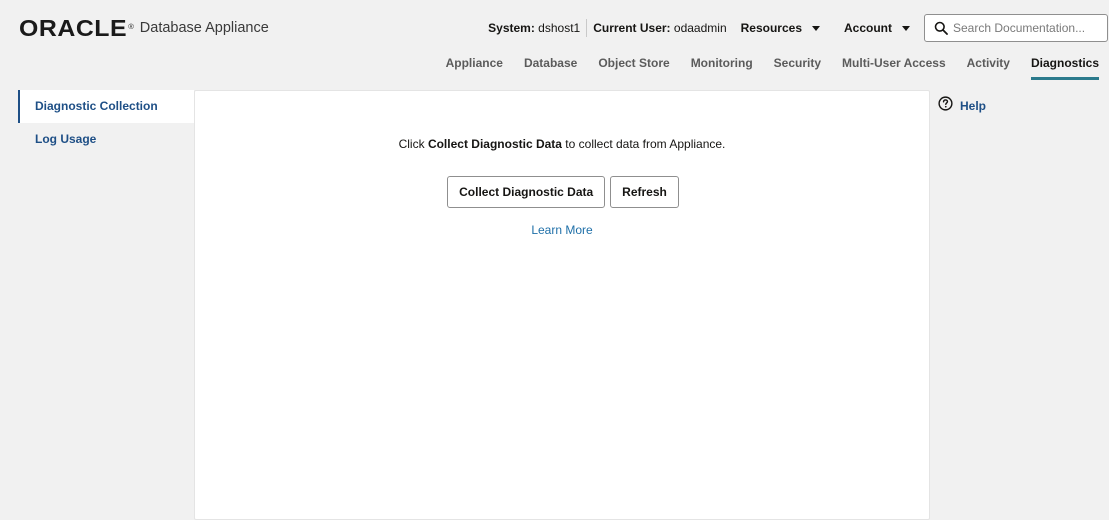 This screenshot has width=1109, height=520. Describe the element at coordinates (973, 106) in the screenshot. I see `help-label: Help` at that location.